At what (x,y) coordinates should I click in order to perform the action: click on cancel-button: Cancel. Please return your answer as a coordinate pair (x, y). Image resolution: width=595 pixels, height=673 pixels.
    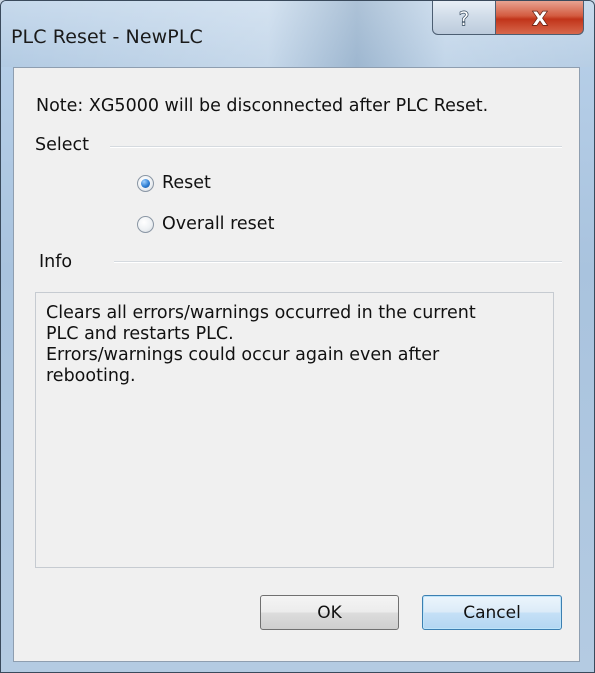
    Looking at the image, I should click on (492, 612).